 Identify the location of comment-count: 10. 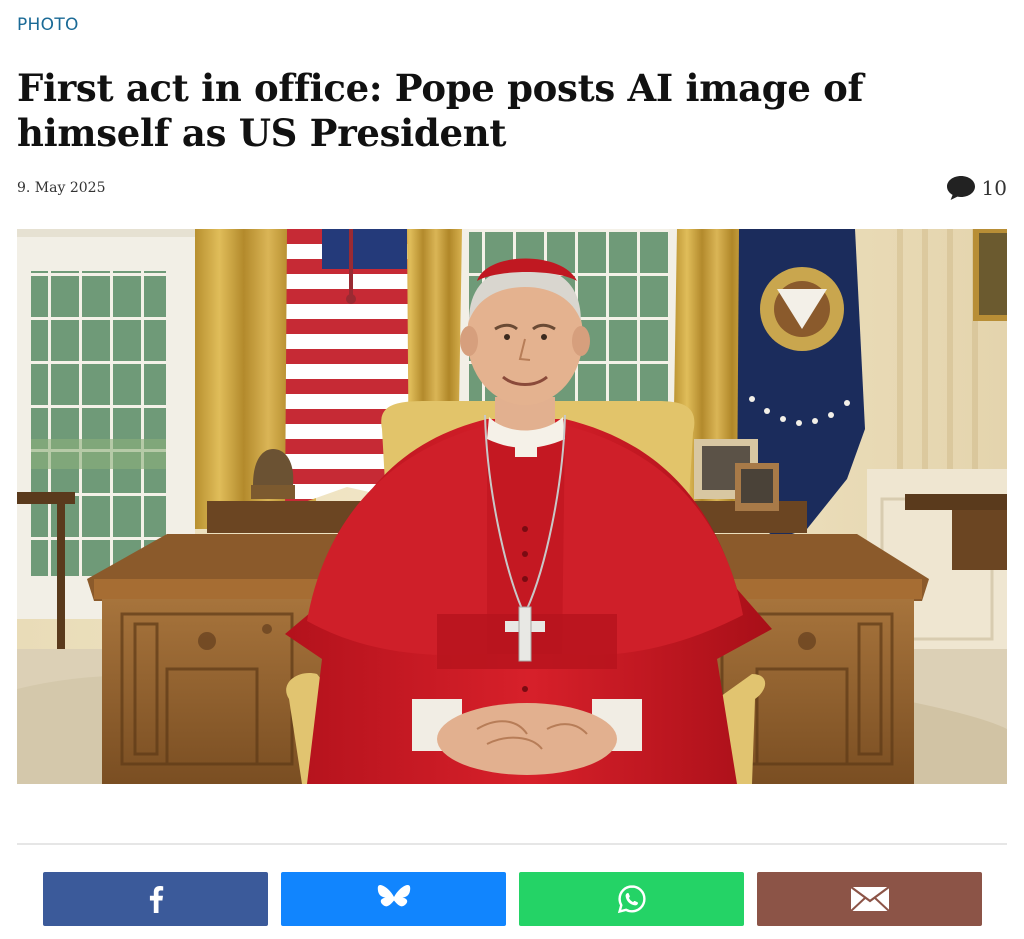
(994, 188).